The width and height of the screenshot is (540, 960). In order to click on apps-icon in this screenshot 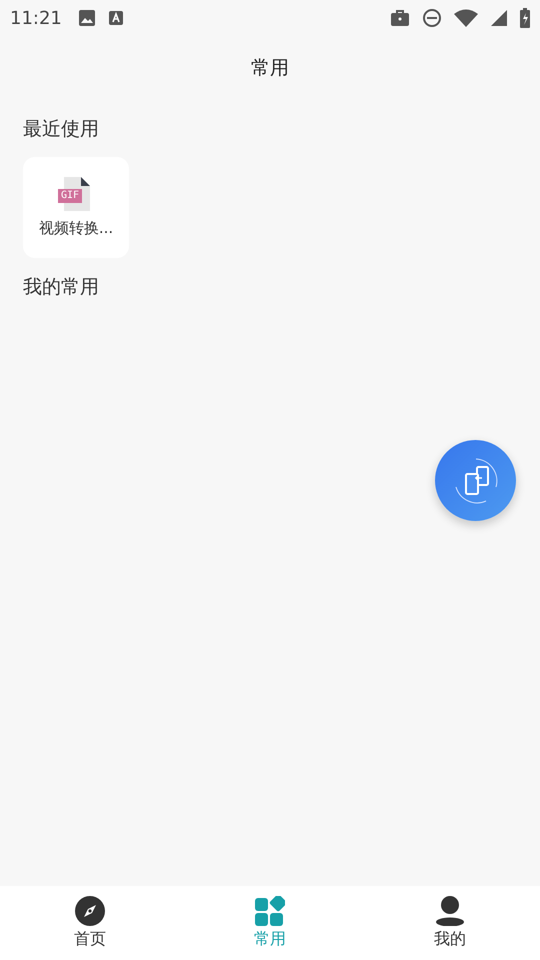, I will do `click(270, 911)`.